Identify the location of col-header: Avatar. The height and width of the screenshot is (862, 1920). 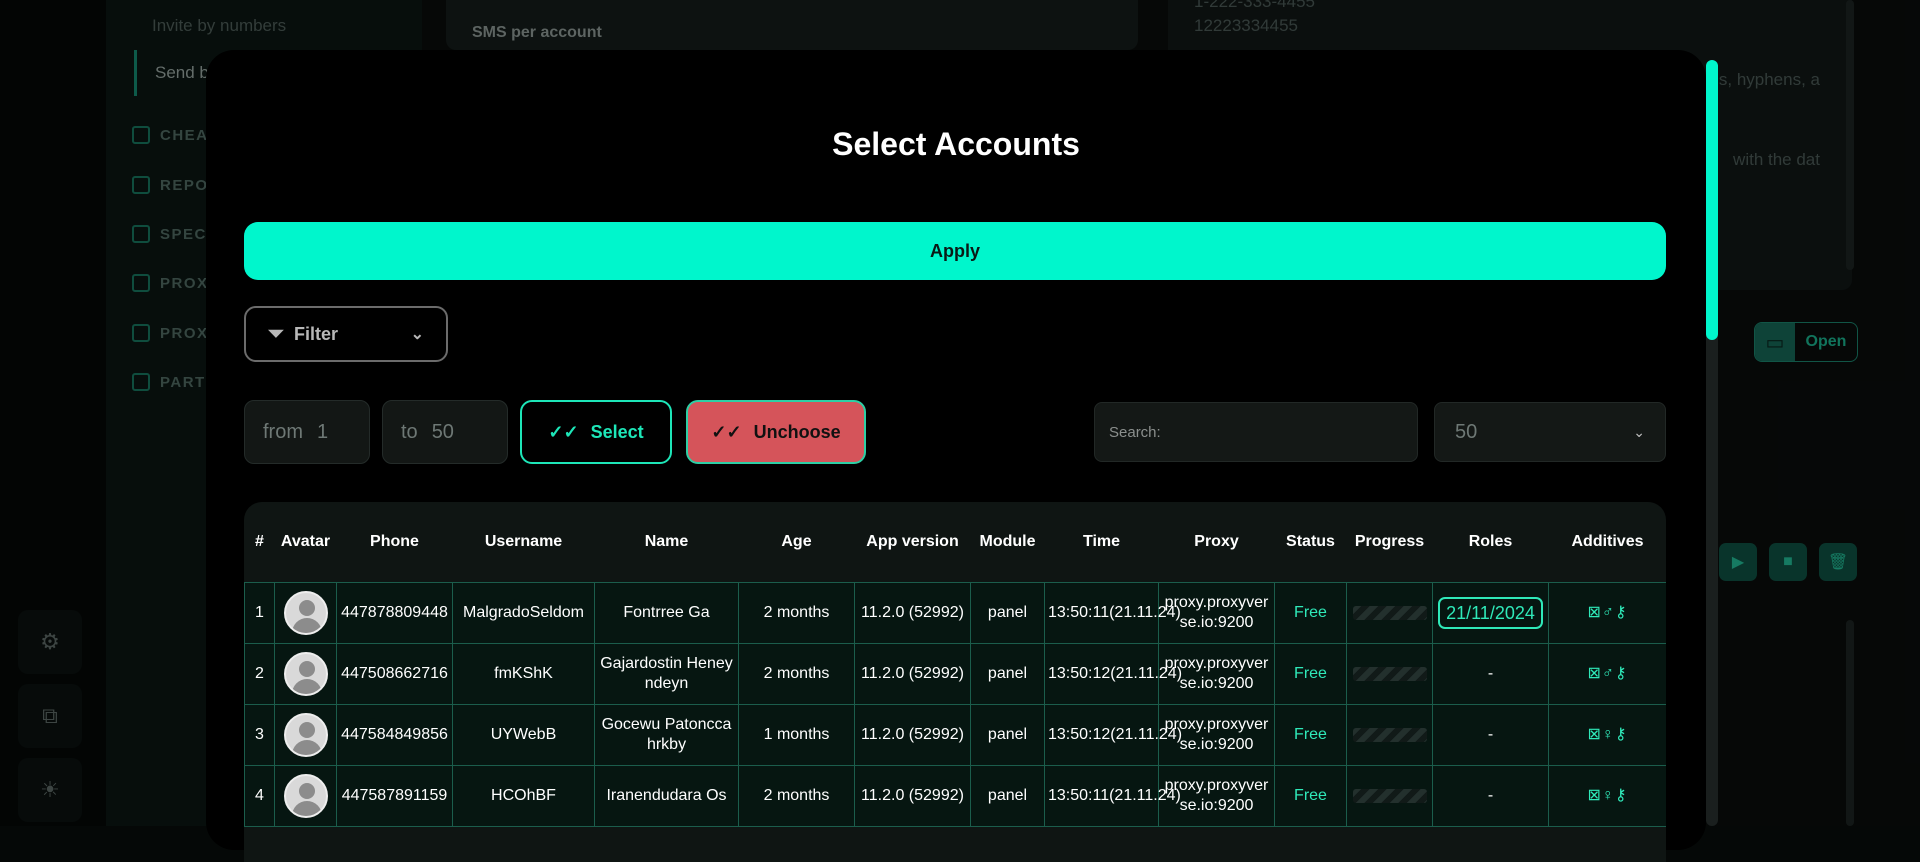
(306, 542).